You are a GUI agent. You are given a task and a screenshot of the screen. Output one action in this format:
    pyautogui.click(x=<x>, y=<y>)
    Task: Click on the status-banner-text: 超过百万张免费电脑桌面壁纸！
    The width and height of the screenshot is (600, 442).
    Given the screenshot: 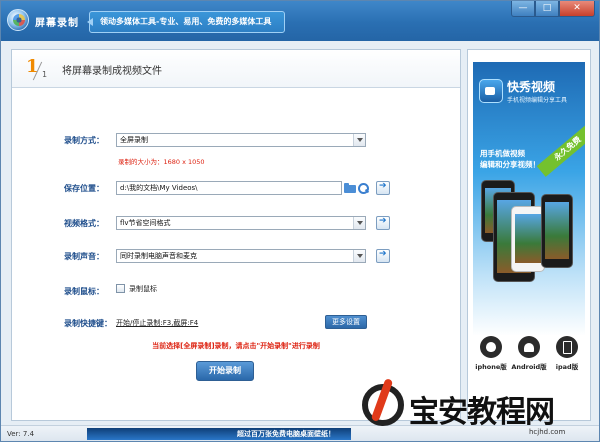 What is the action you would take?
    pyautogui.click(x=286, y=434)
    